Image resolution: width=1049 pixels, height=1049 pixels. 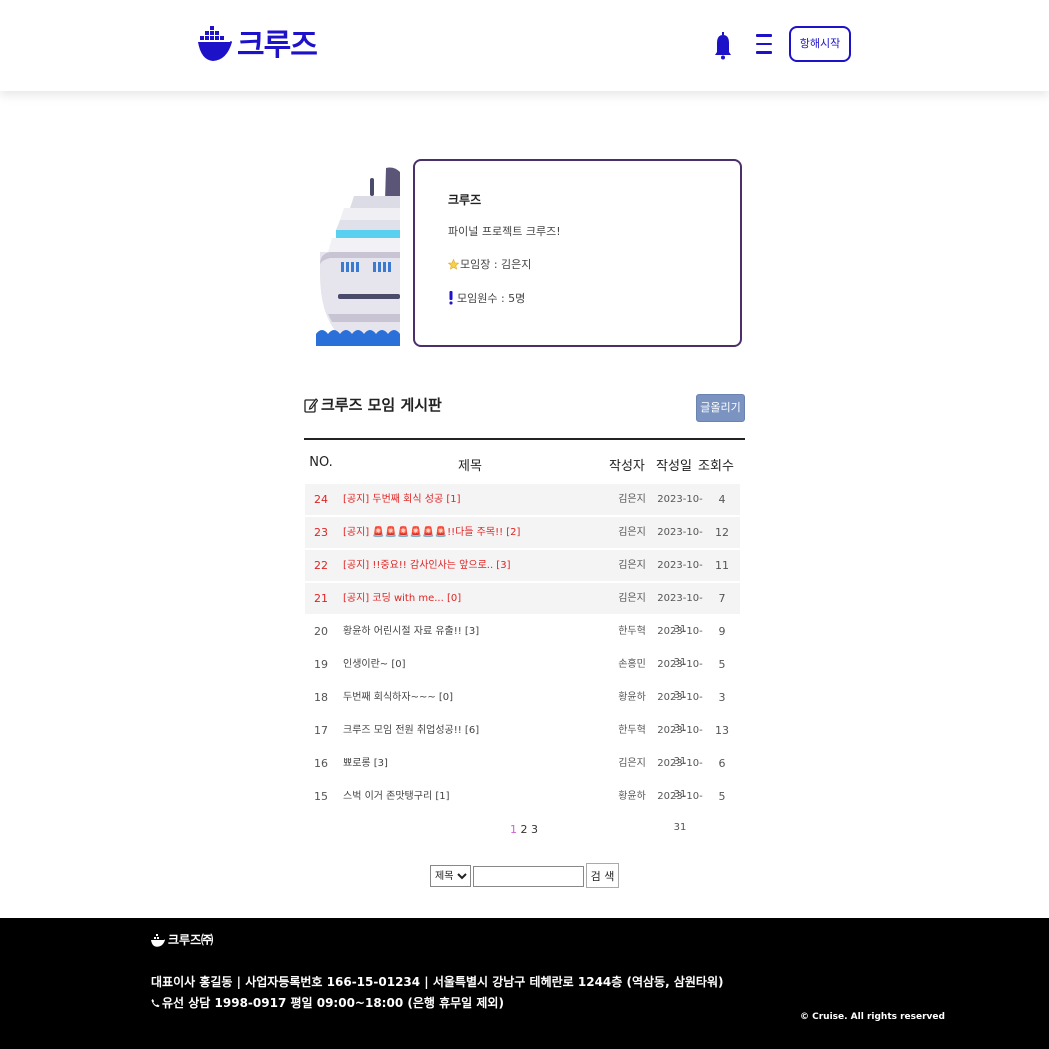 I want to click on post-number: 19, so click(x=321, y=664).